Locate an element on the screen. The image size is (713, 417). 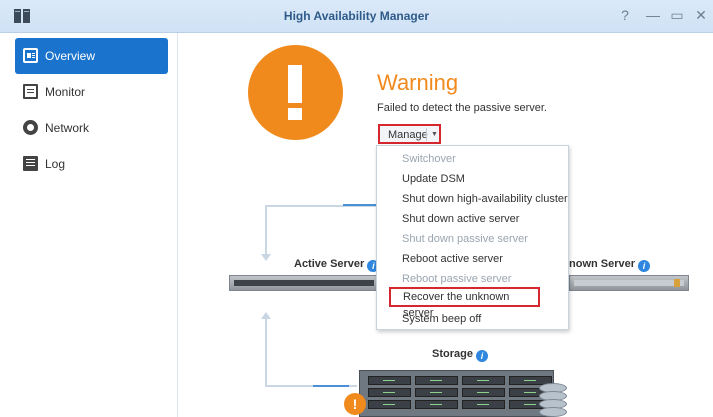
storage-enclosure is located at coordinates (456, 393).